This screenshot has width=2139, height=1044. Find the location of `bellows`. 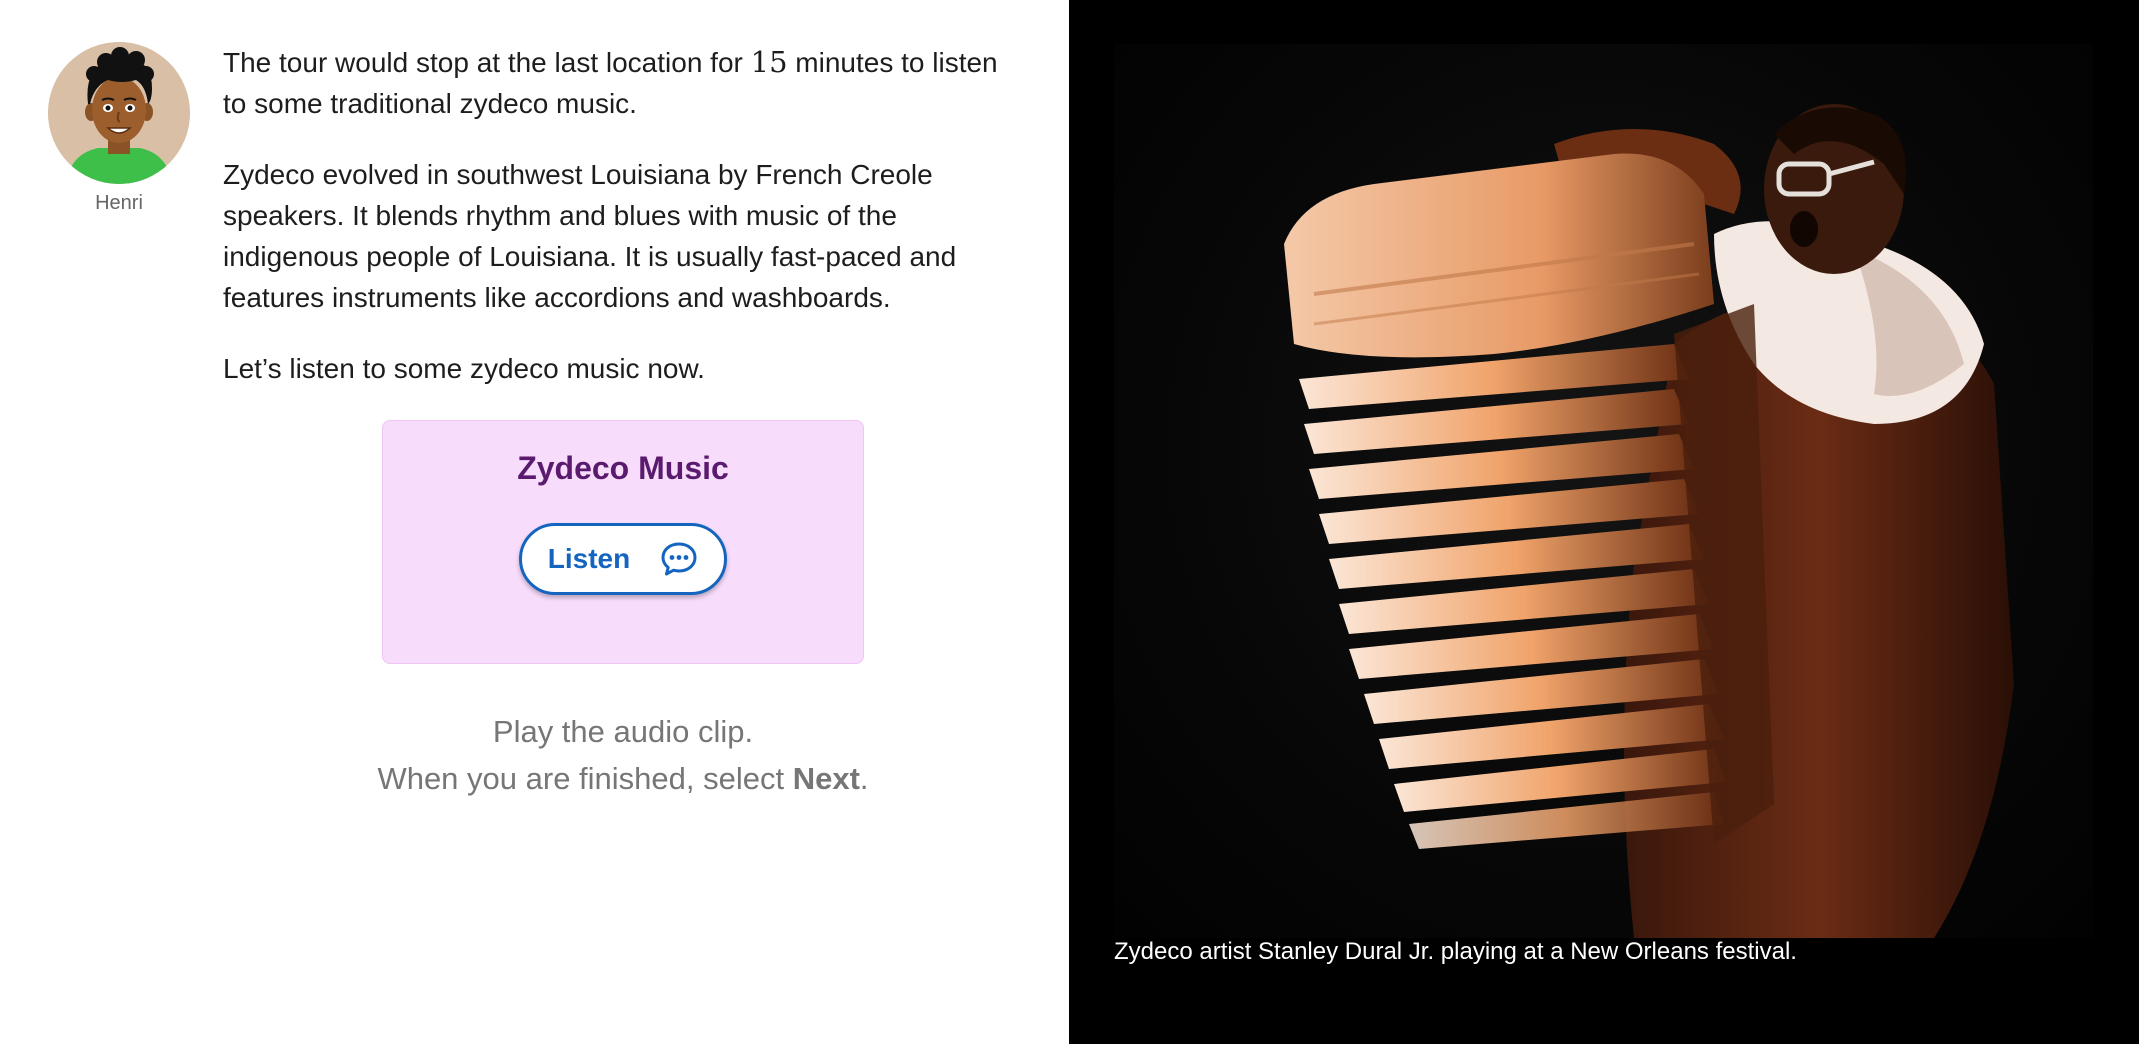

bellows is located at coordinates (1512, 596).